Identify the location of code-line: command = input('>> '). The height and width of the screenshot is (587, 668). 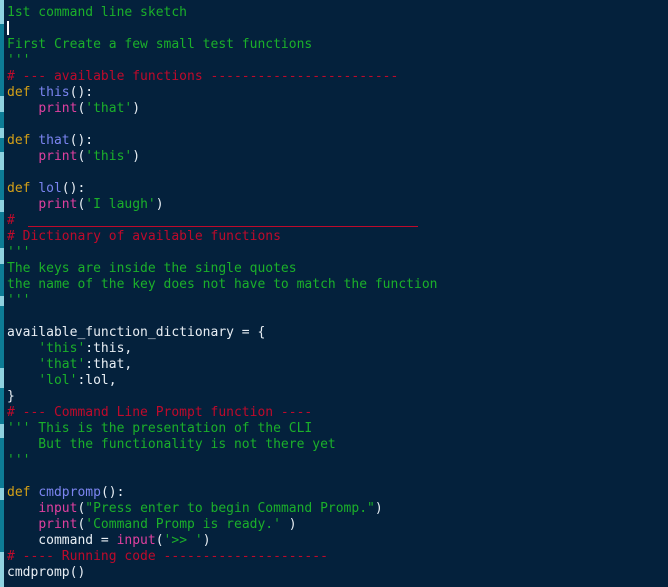
(334, 541).